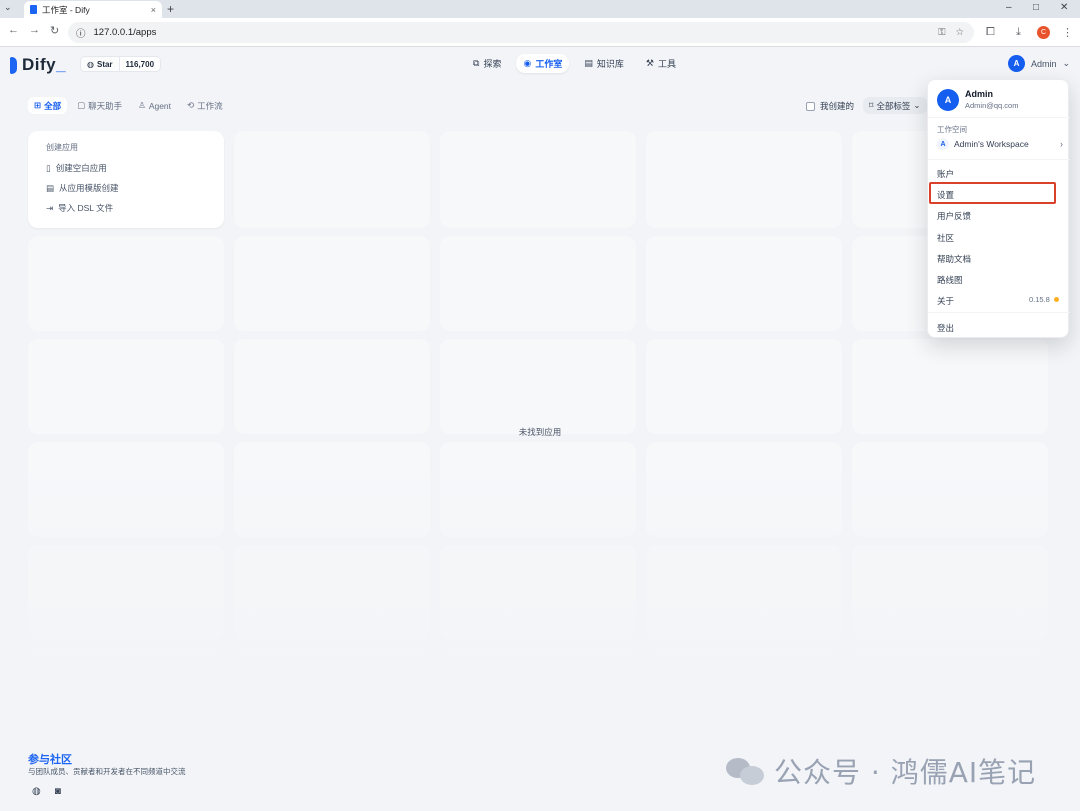  I want to click on tab-agent: ♙ Agent, so click(154, 105).